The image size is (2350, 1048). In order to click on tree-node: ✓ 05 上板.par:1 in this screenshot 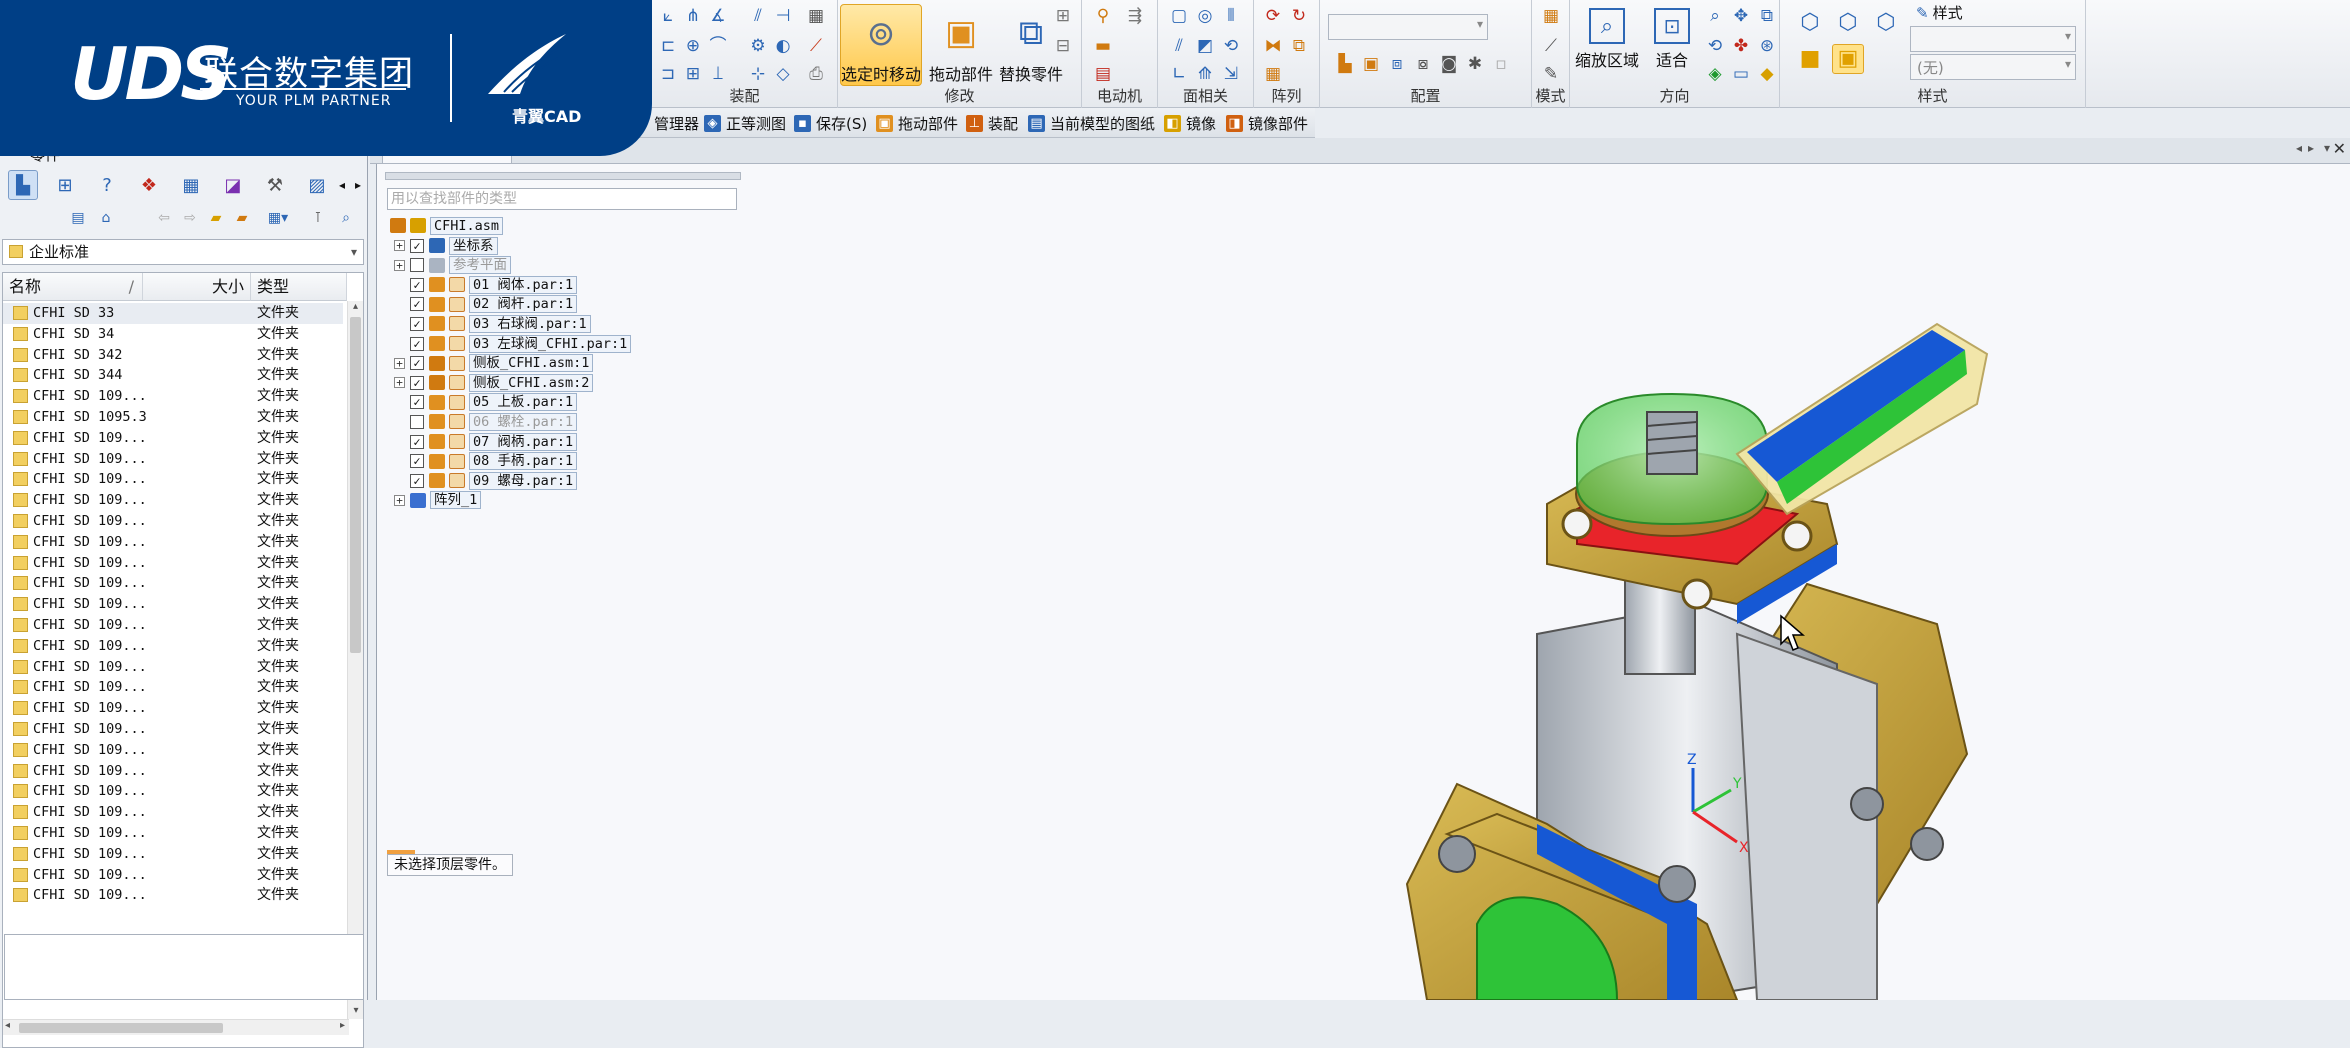, I will do `click(494, 402)`.